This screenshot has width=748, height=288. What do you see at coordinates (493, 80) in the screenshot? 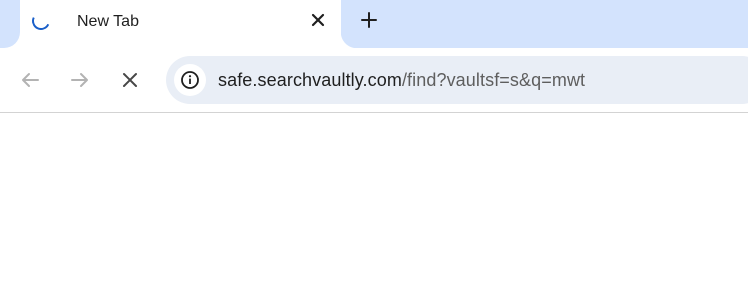
I see `url-path: /find?vaultsf=s&q=mwt` at bounding box center [493, 80].